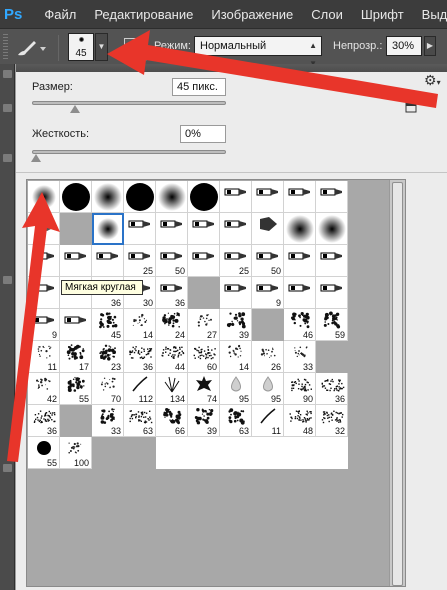 This screenshot has height=590, width=447. Describe the element at coordinates (75, 109) in the screenshot. I see `size-slider-thumb` at that location.